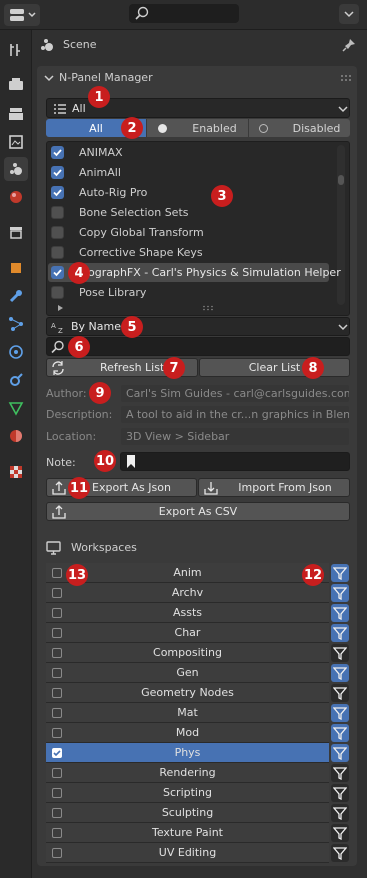  What do you see at coordinates (187, 793) in the screenshot?
I see `workspace-row: Scripting` at bounding box center [187, 793].